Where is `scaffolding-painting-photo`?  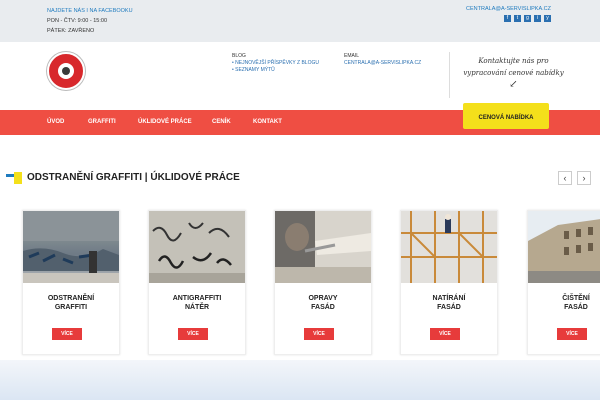 scaffolding-painting-photo is located at coordinates (449, 247).